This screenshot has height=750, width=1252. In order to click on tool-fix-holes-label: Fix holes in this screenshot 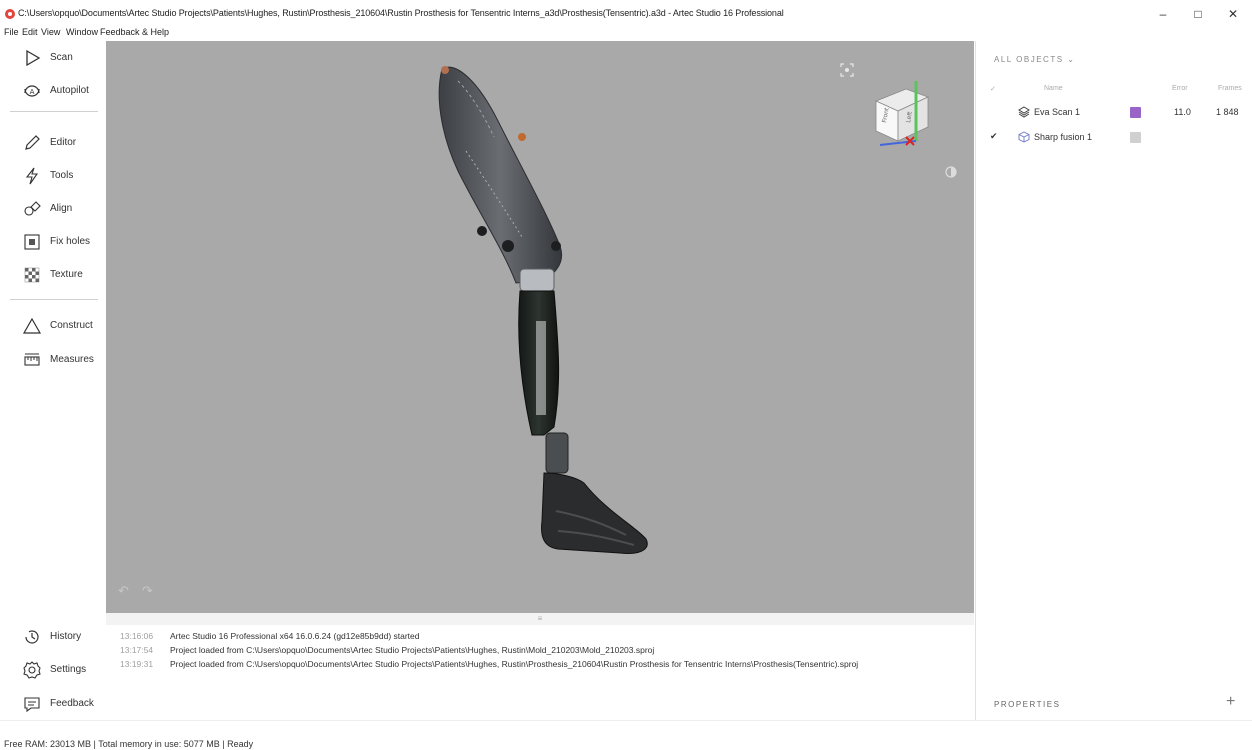, I will do `click(70, 241)`.